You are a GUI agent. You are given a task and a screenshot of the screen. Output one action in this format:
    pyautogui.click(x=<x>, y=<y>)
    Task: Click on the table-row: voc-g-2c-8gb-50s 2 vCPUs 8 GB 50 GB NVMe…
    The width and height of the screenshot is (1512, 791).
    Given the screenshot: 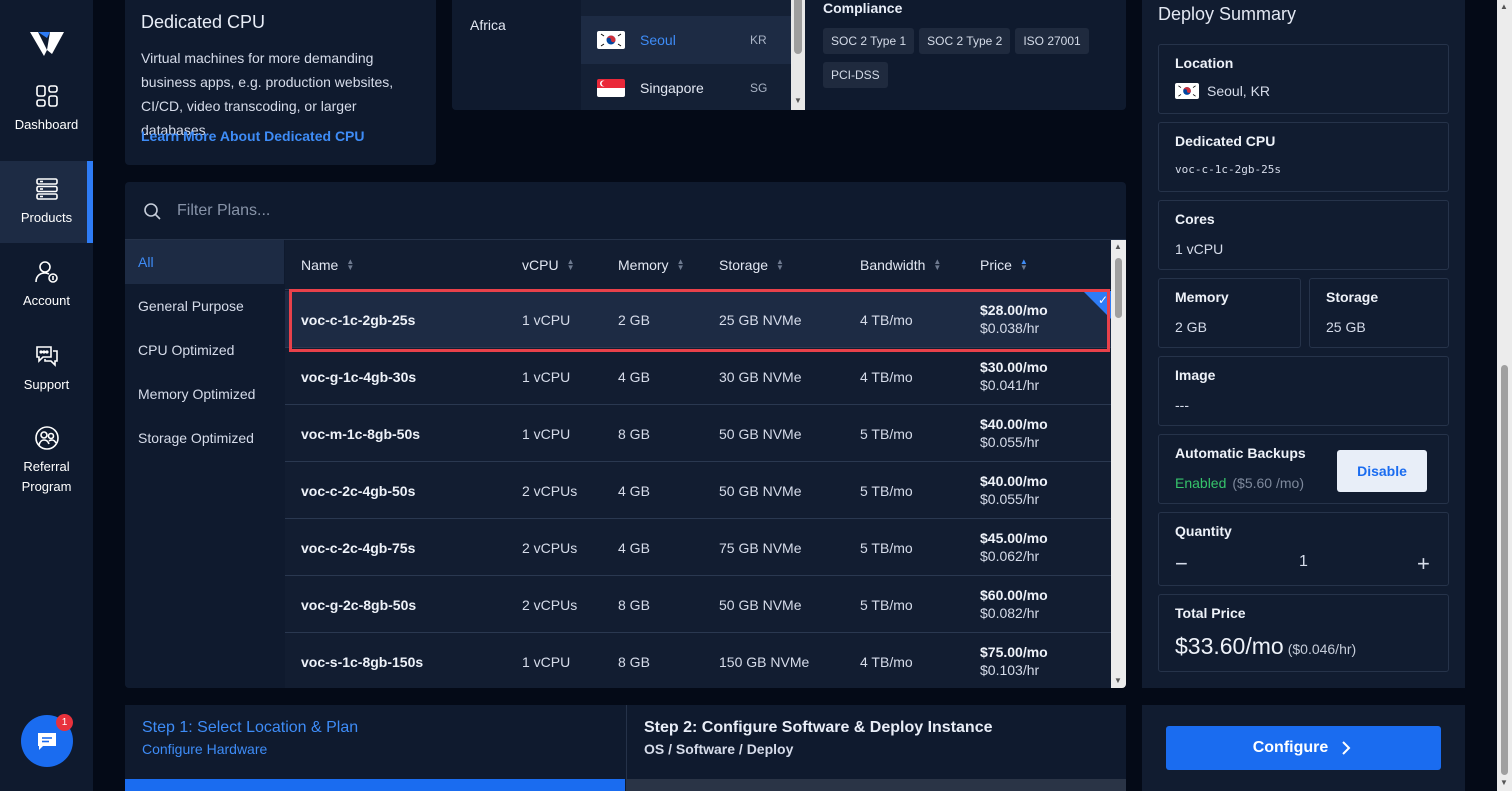 What is the action you would take?
    pyautogui.click(x=698, y=604)
    